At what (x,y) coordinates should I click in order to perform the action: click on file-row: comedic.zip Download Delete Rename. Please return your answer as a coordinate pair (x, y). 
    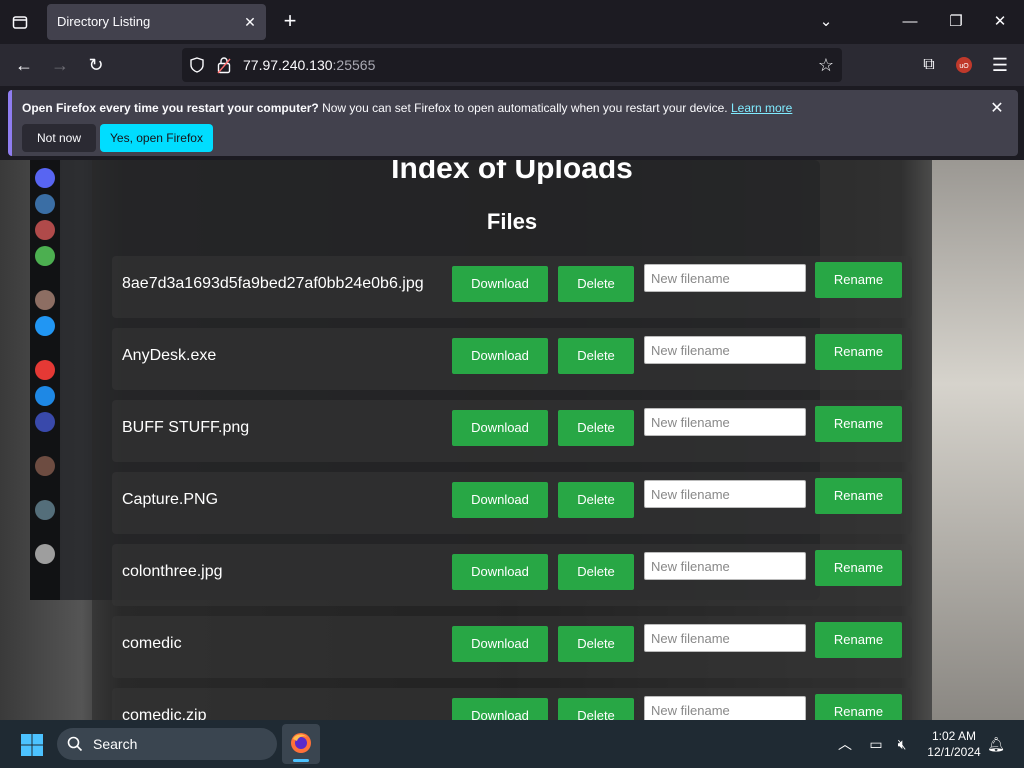
    Looking at the image, I should click on (512, 704).